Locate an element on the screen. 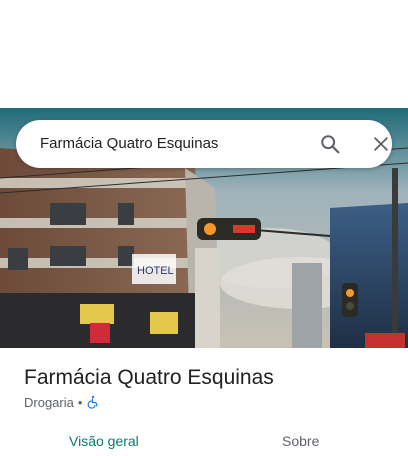 This screenshot has height=456, width=408. place-tabs: Visão geral Sobre is located at coordinates (204, 440).